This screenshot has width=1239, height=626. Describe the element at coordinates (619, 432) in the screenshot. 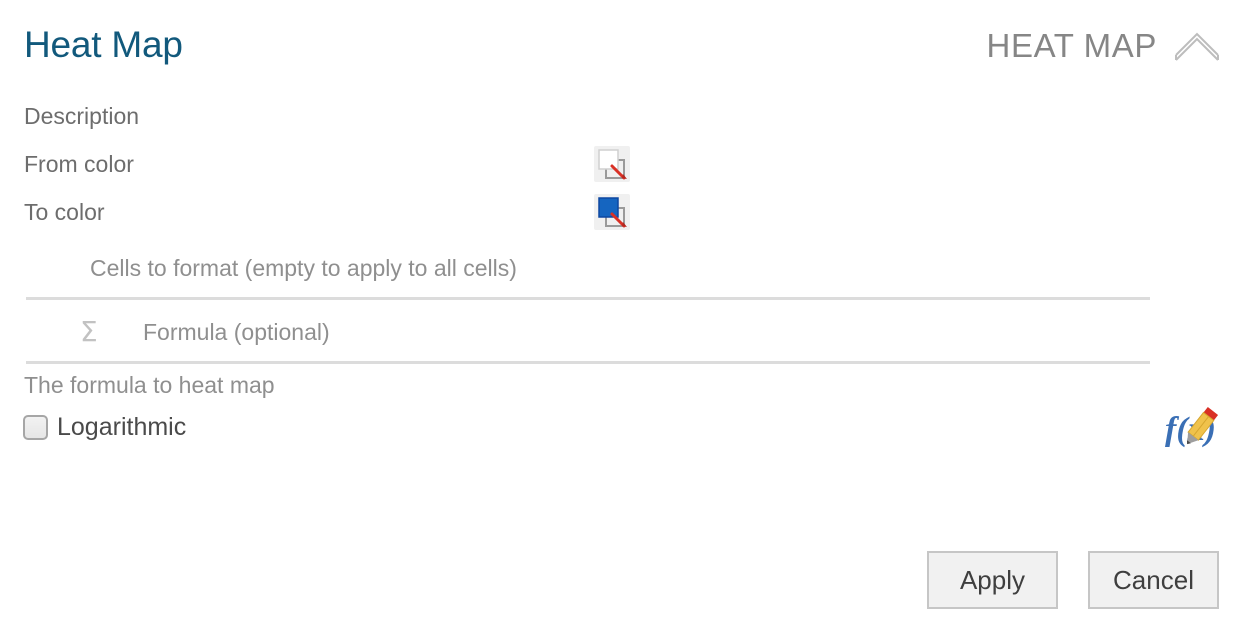

I see `logarithmic-row: Logarithmic f(x)` at that location.